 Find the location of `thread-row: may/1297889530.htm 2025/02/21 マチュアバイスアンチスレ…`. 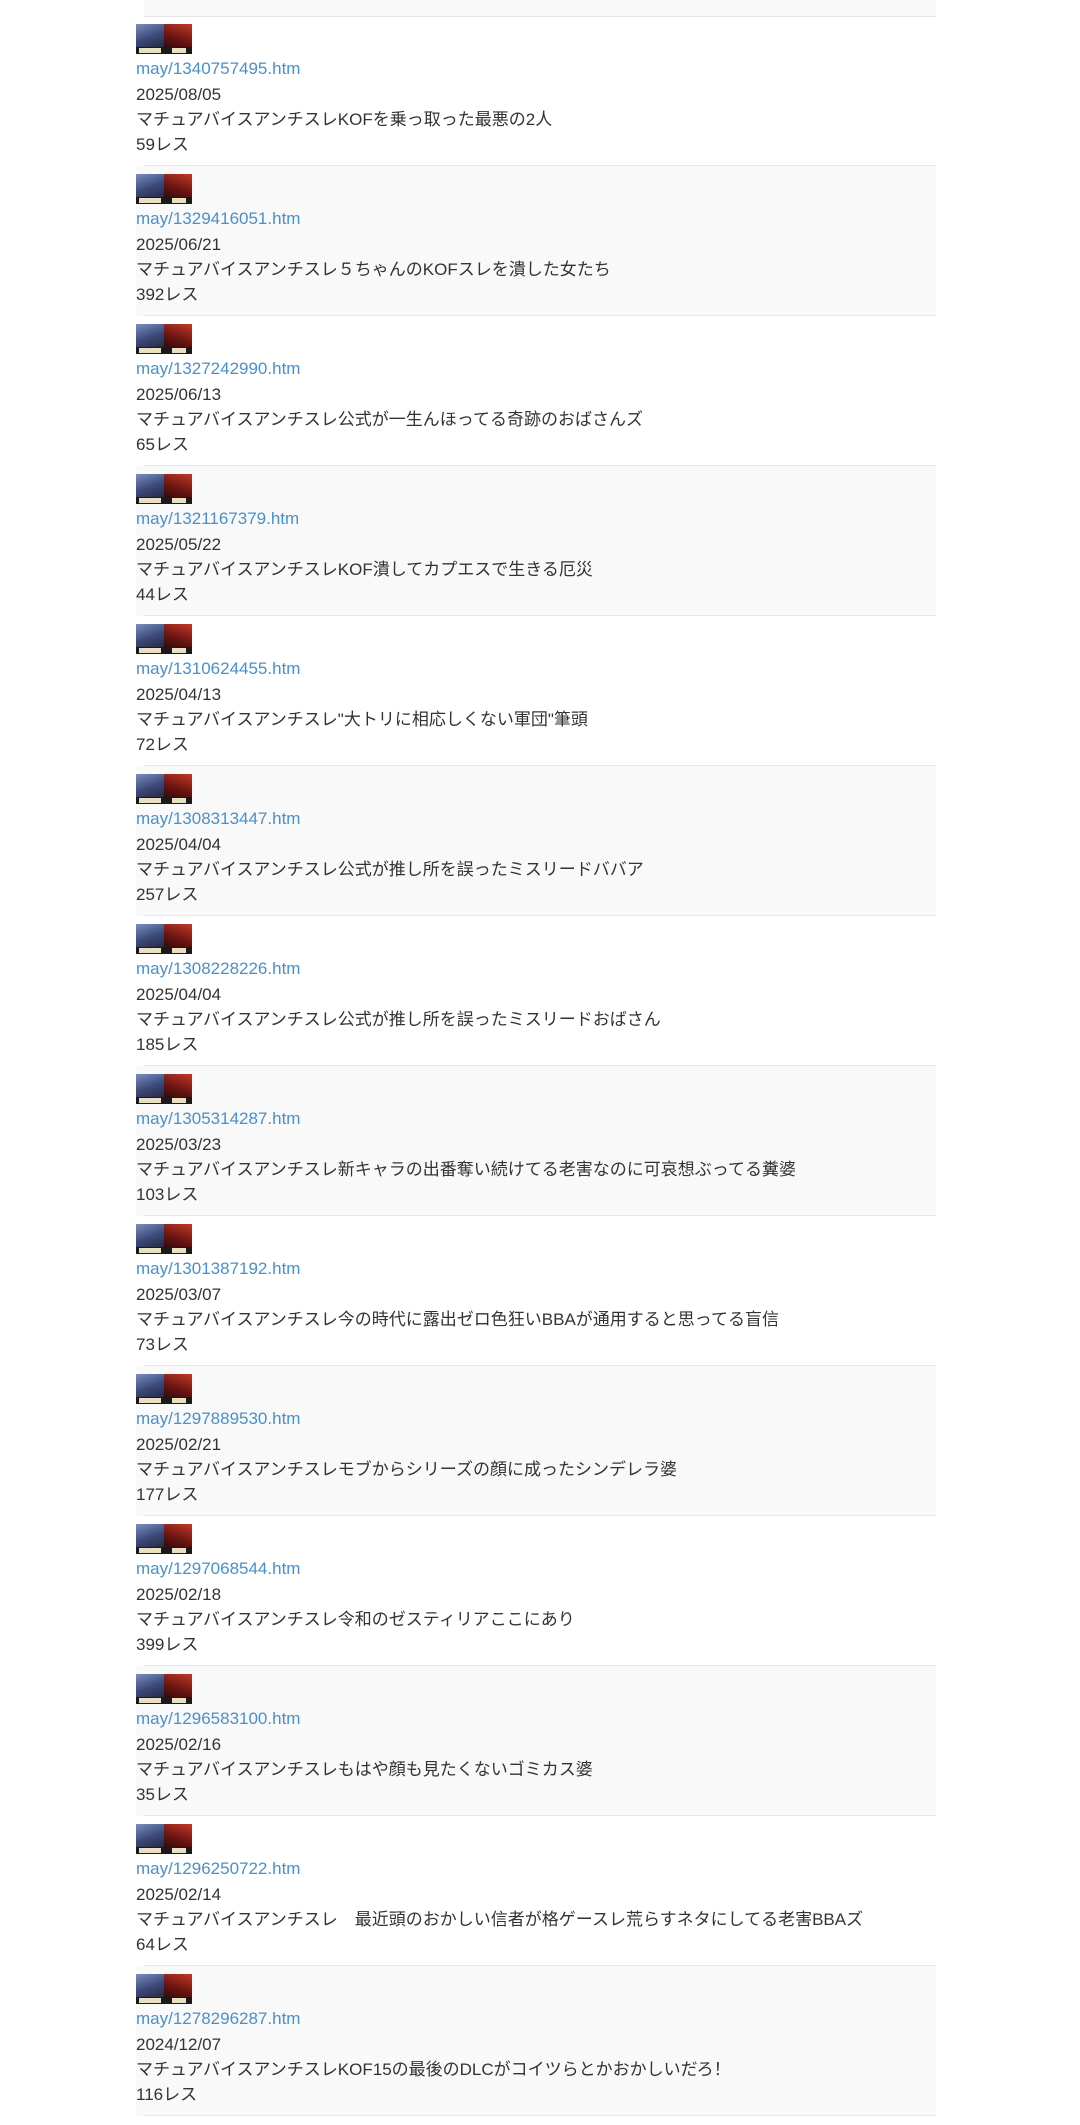

thread-row: may/1297889530.htm 2025/02/21 マチュアバイスアンチスレ… is located at coordinates (536, 1441).